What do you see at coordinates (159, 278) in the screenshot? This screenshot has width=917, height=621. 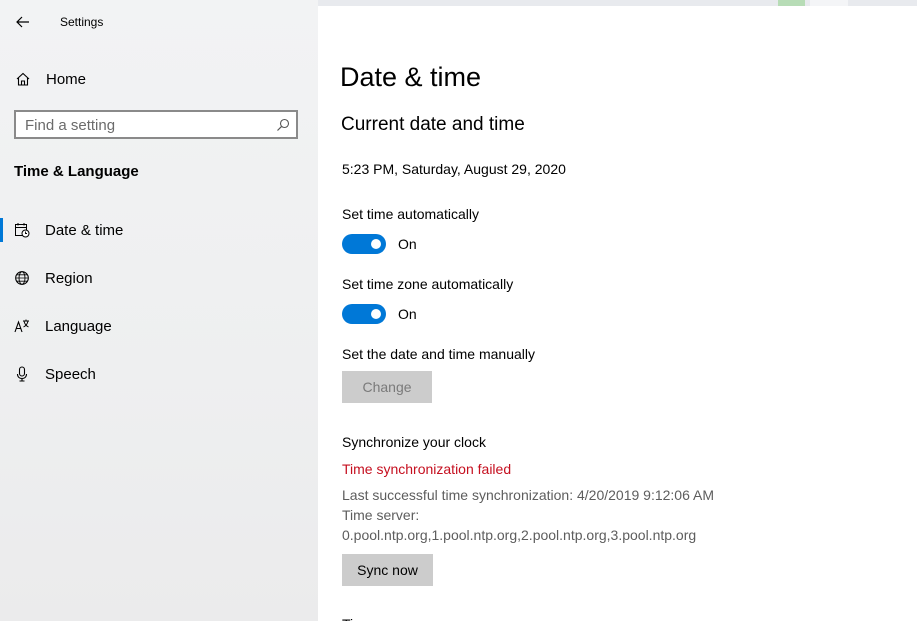 I see `sidebar-item-region: Region` at bounding box center [159, 278].